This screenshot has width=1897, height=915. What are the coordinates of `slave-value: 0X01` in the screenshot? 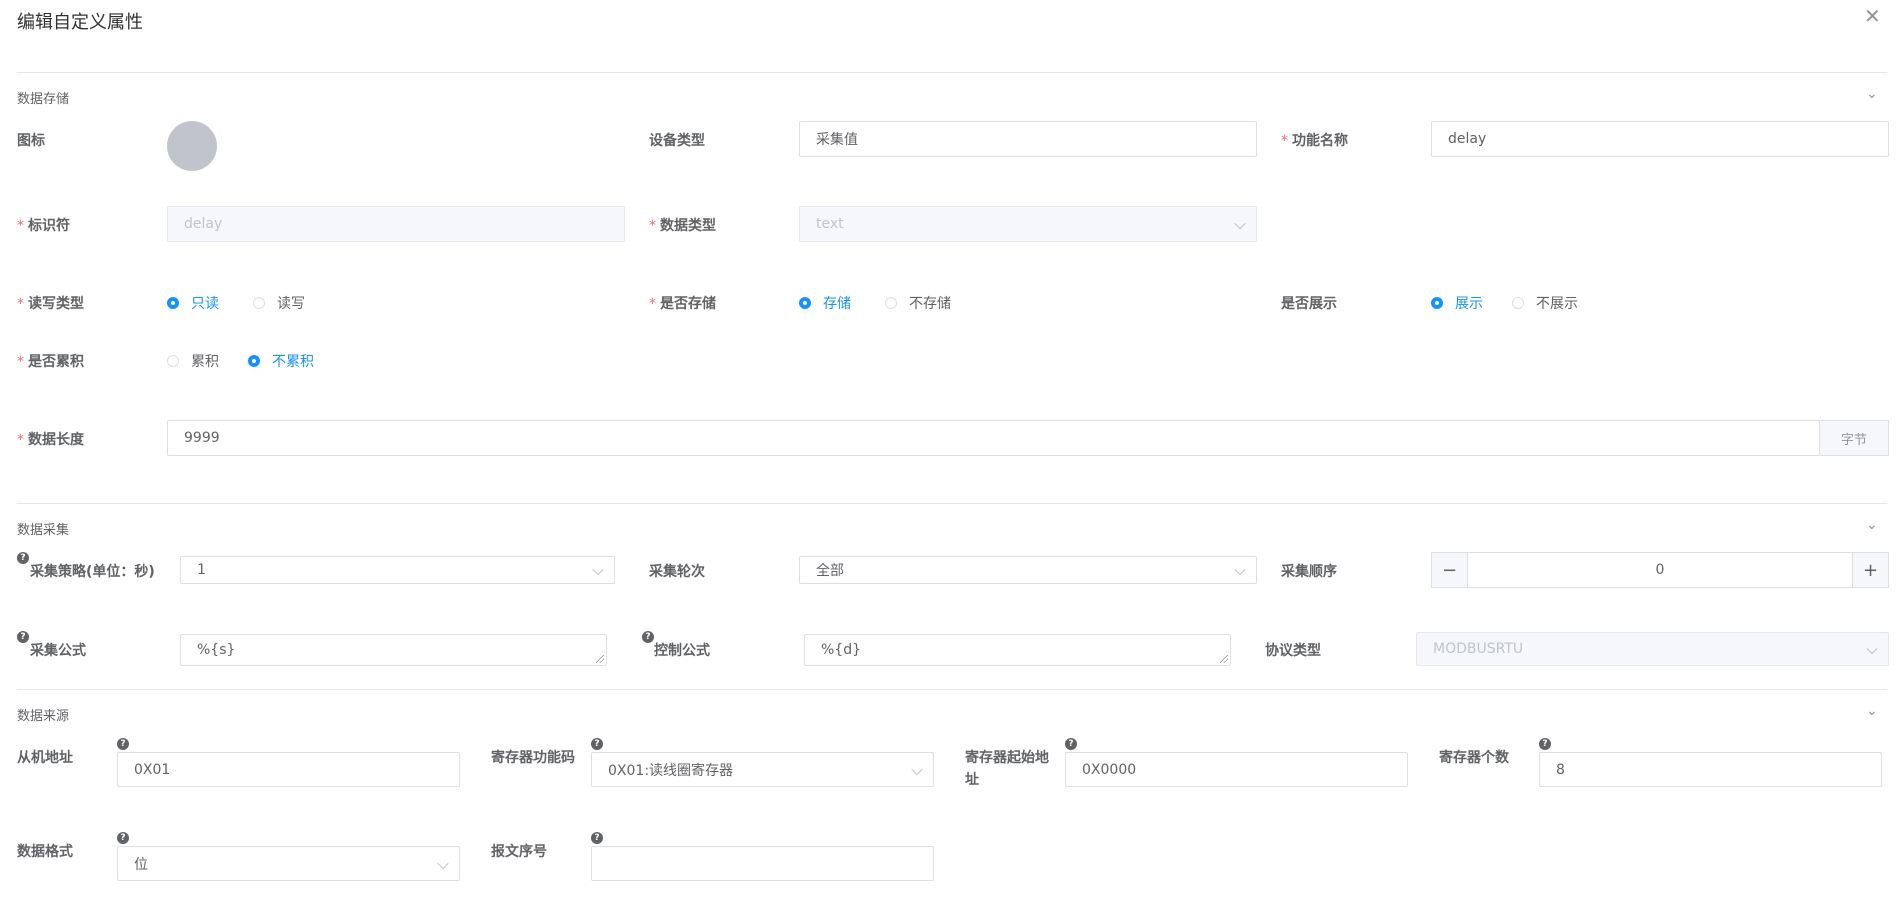 It's located at (152, 769).